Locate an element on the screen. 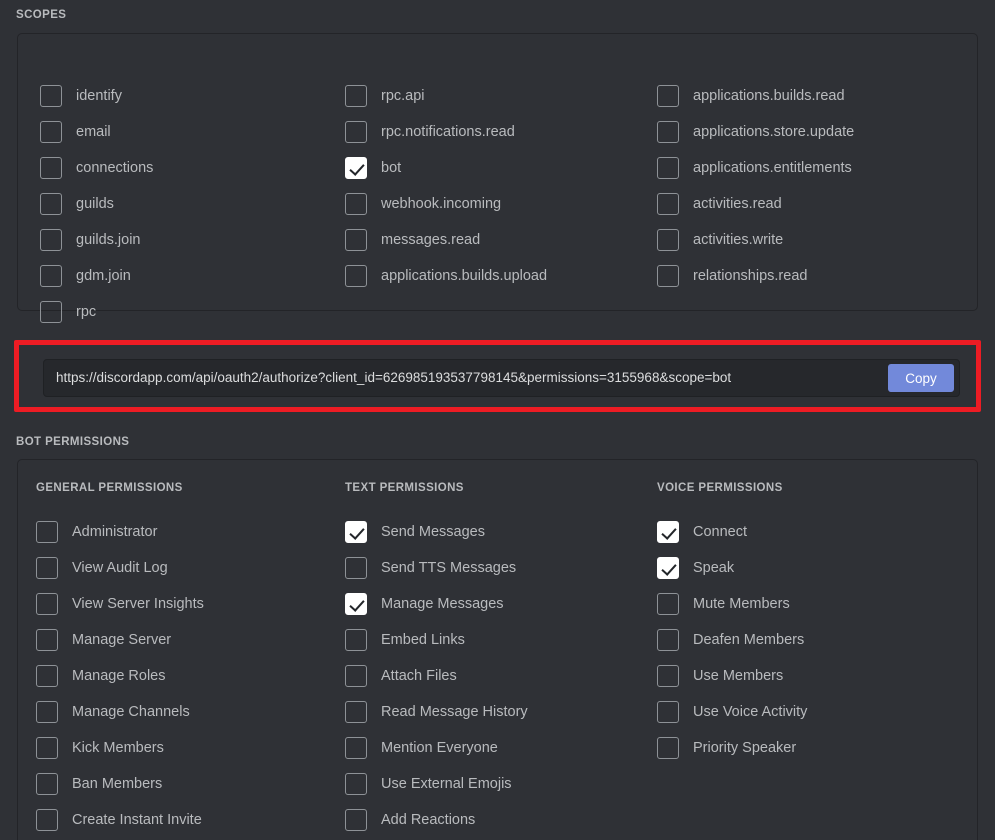 This screenshot has width=995, height=840. permission-row: Manage Messages is located at coordinates (501, 604).